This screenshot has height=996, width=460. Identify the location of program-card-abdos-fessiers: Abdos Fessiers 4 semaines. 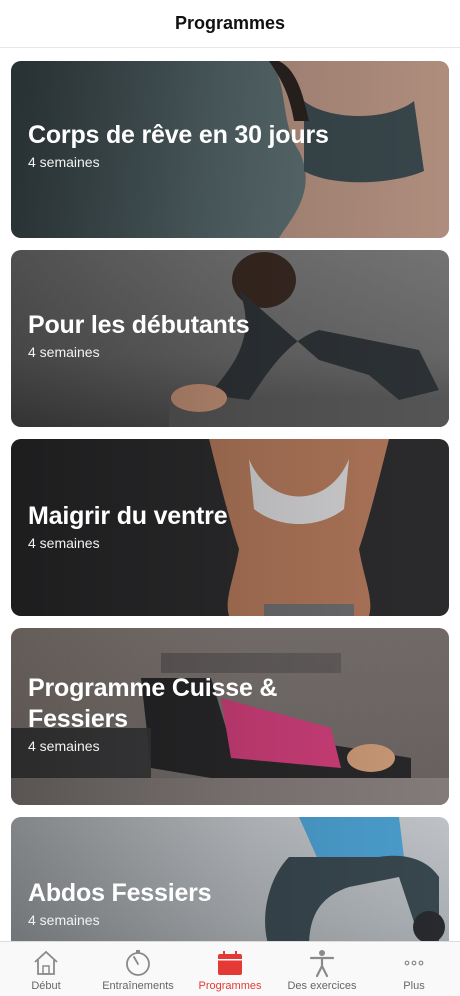
(230, 879).